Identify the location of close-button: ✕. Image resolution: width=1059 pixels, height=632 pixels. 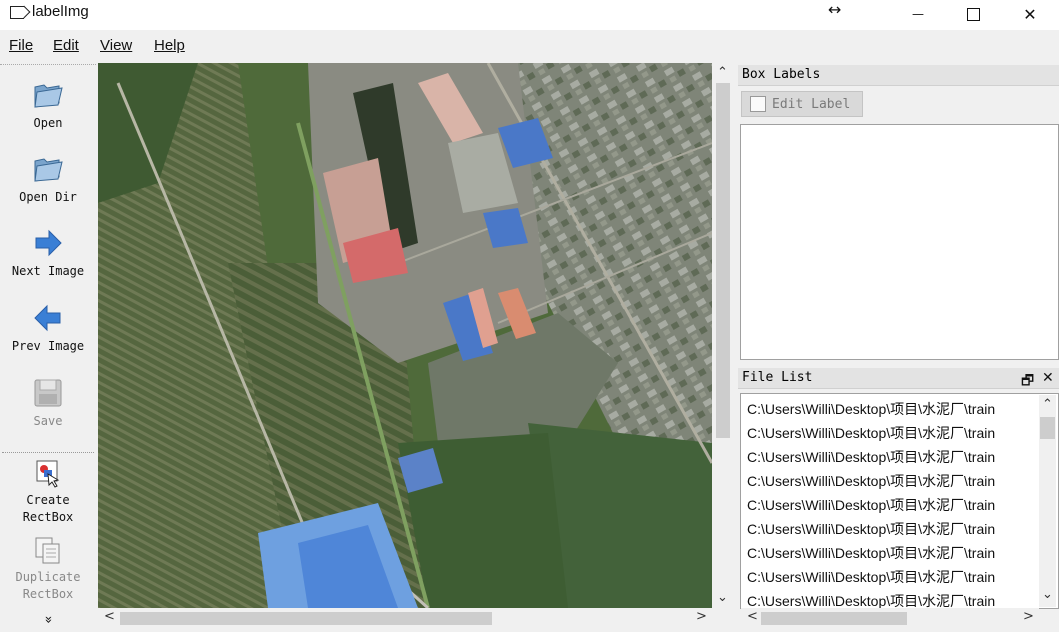
(1030, 14).